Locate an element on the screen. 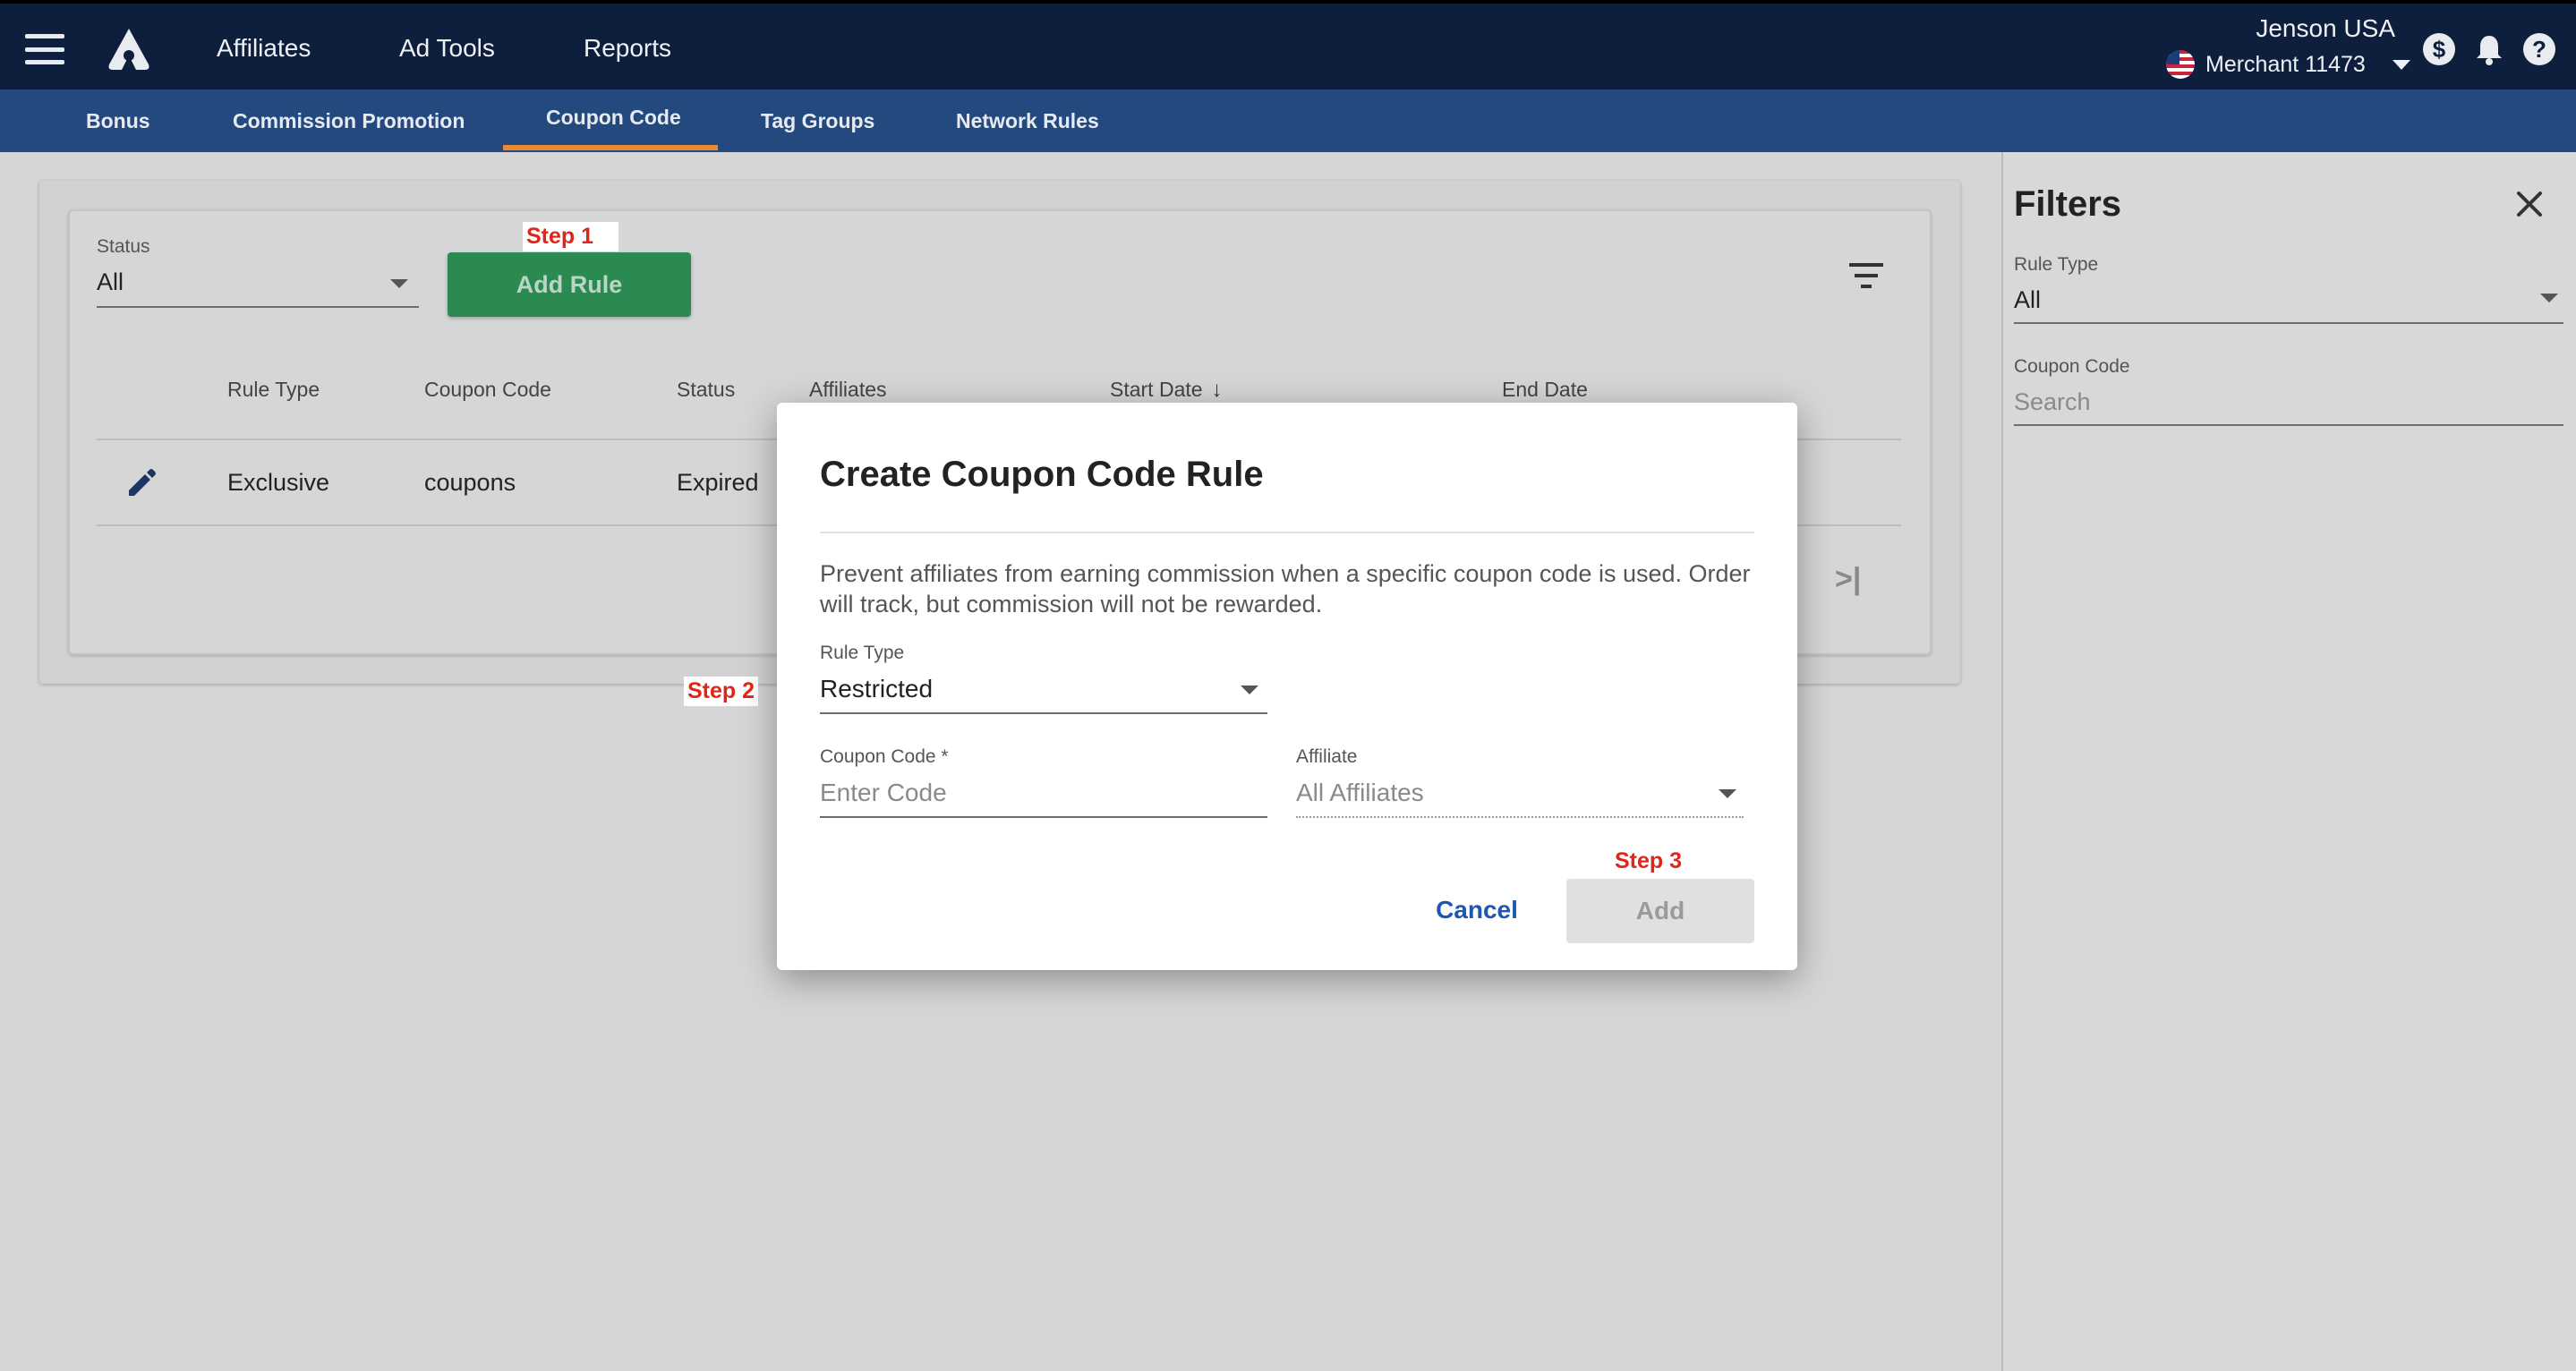  coupon-code-underline is located at coordinates (1043, 817).